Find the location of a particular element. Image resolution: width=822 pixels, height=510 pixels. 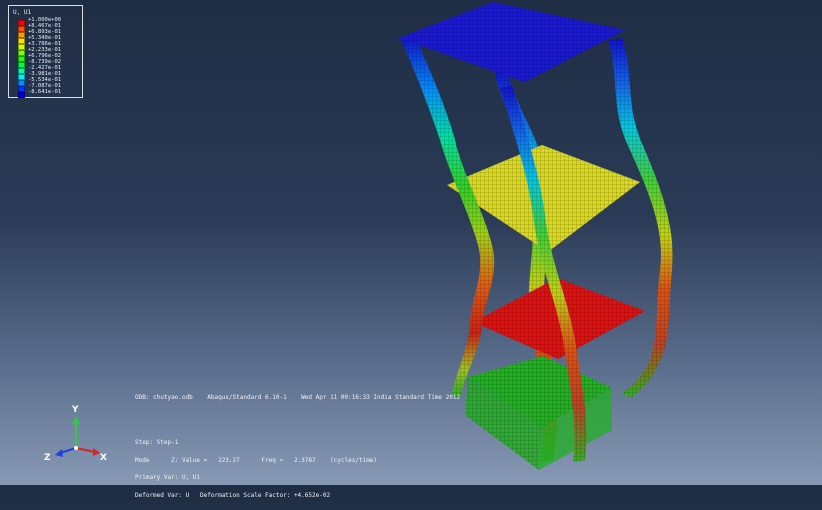

primary-var-label: Primary Var: U, U1 is located at coordinates (168, 477).